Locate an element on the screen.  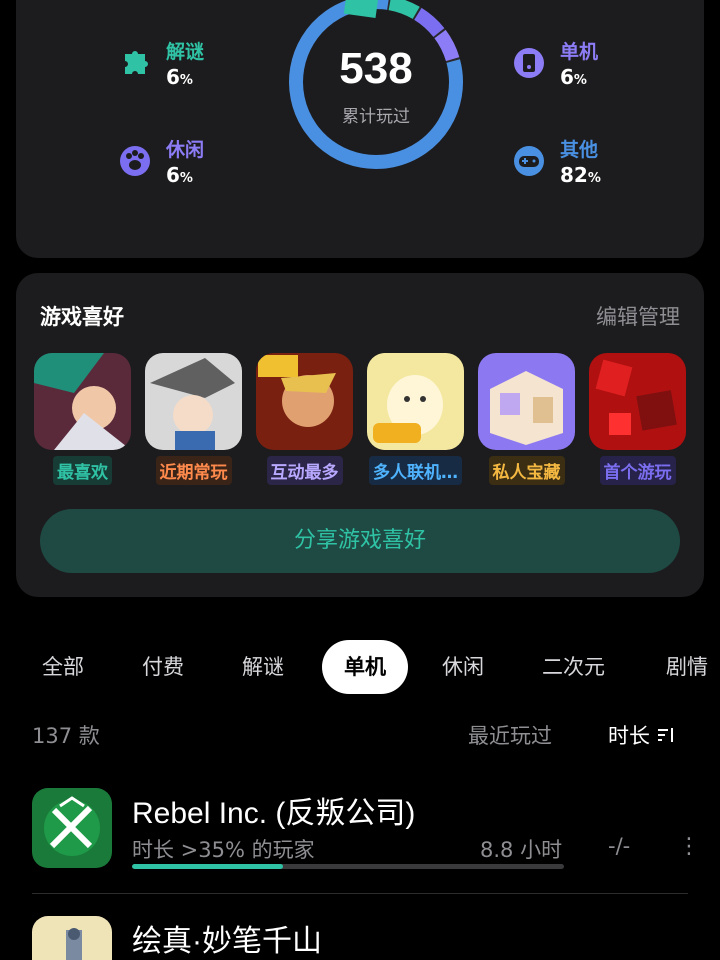
stat-percent: 82% is located at coordinates (580, 175).